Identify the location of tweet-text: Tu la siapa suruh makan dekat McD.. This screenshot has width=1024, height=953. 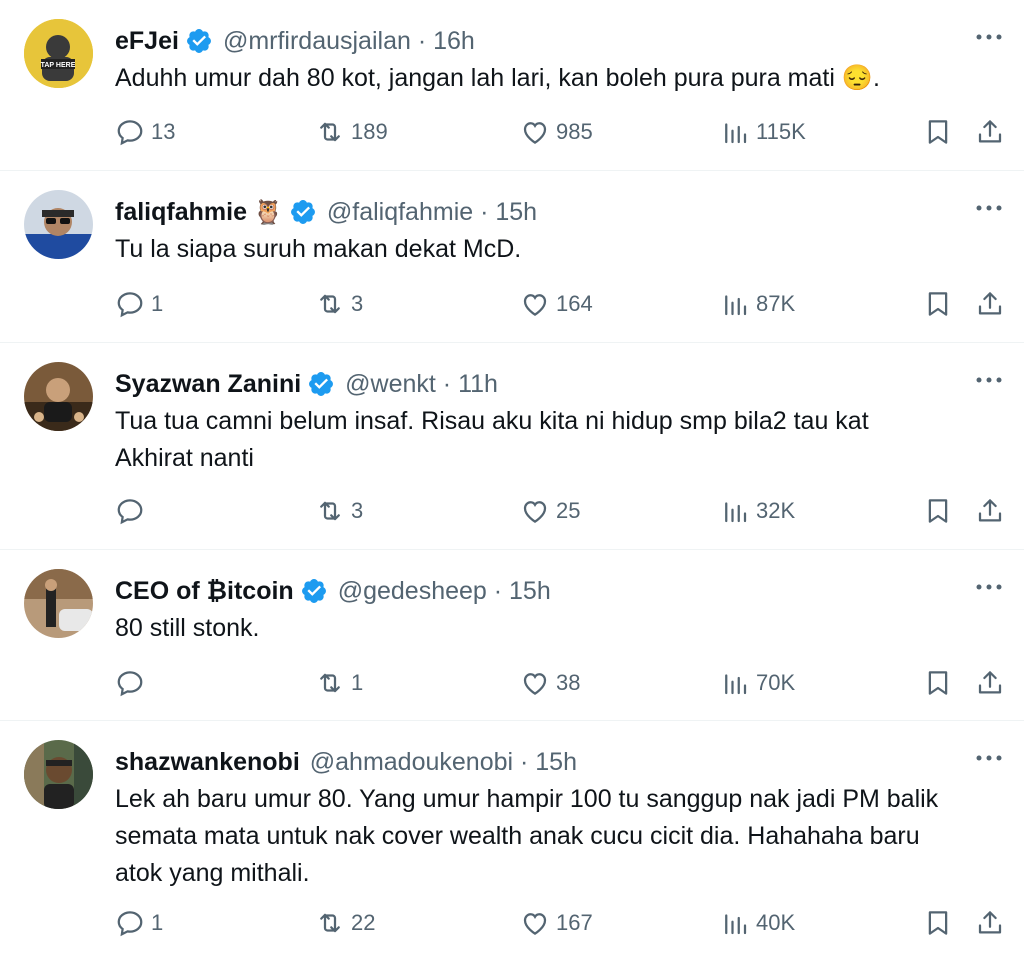
(318, 249).